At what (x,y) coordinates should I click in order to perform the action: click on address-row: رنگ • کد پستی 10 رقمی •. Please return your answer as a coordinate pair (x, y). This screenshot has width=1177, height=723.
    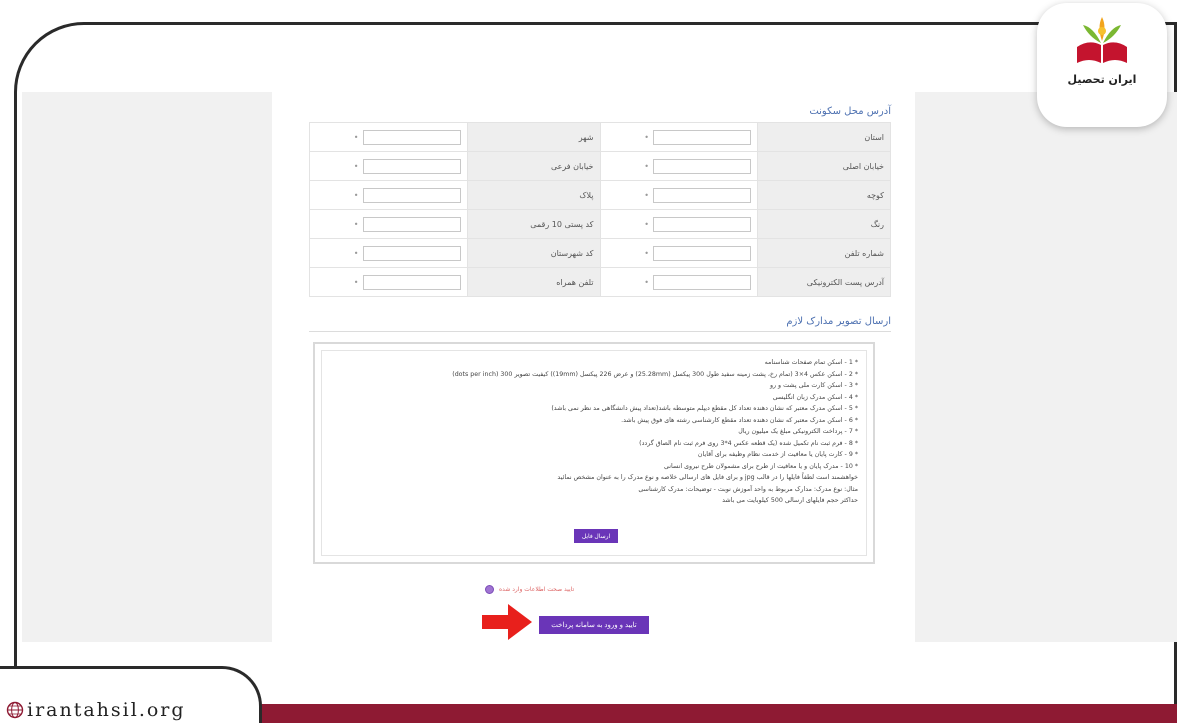
    Looking at the image, I should click on (600, 224).